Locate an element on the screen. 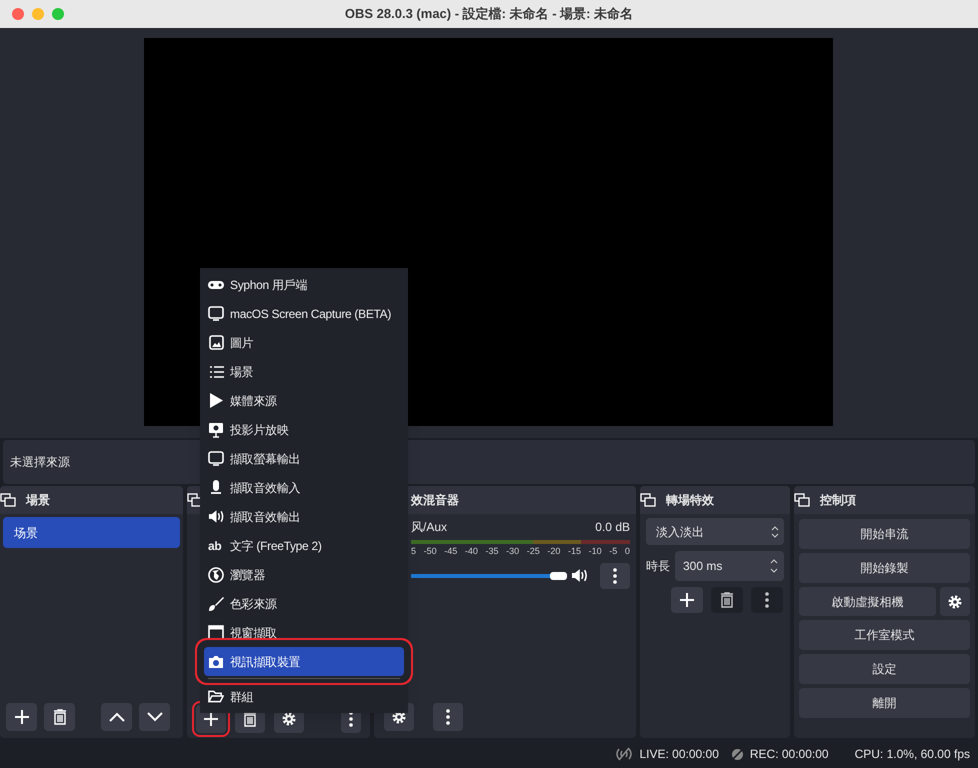 The width and height of the screenshot is (978, 768). brush-icon is located at coordinates (216, 604).